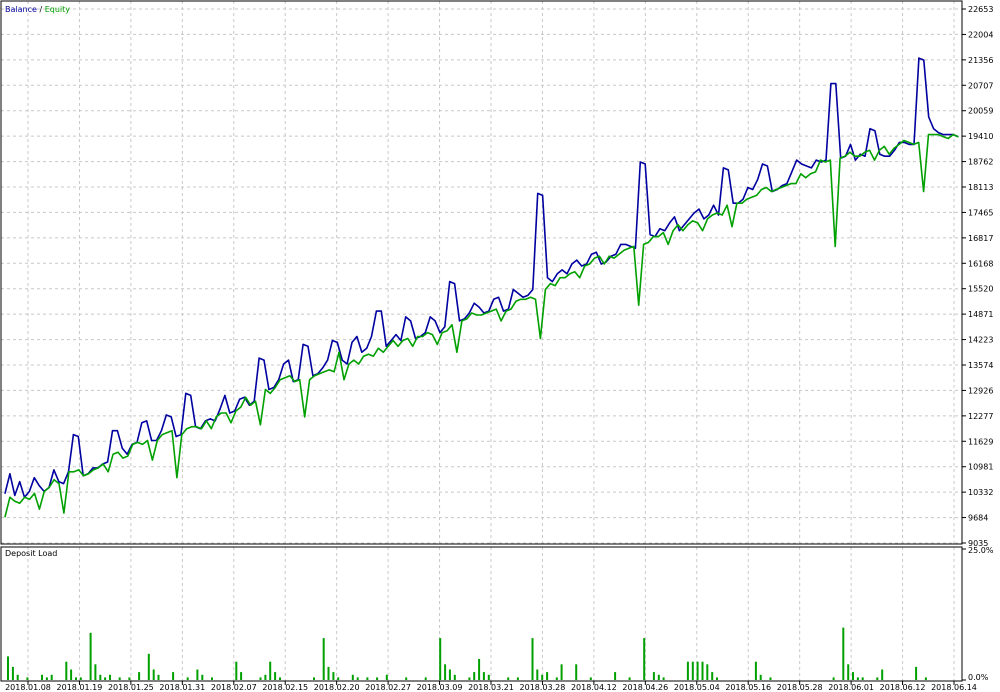  What do you see at coordinates (851, 687) in the screenshot?
I see `x-tick-label: 2018.06.01` at bounding box center [851, 687].